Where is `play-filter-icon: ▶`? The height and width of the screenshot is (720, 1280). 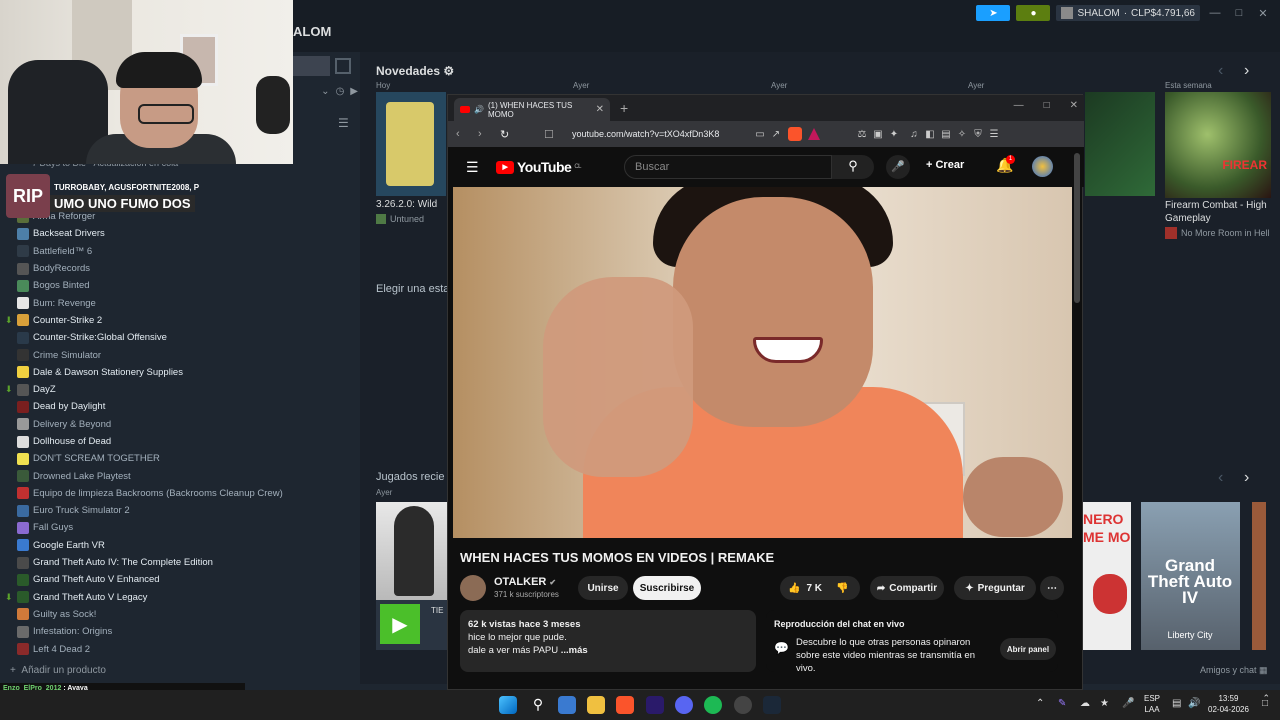
play-filter-icon: ▶ is located at coordinates (354, 95).